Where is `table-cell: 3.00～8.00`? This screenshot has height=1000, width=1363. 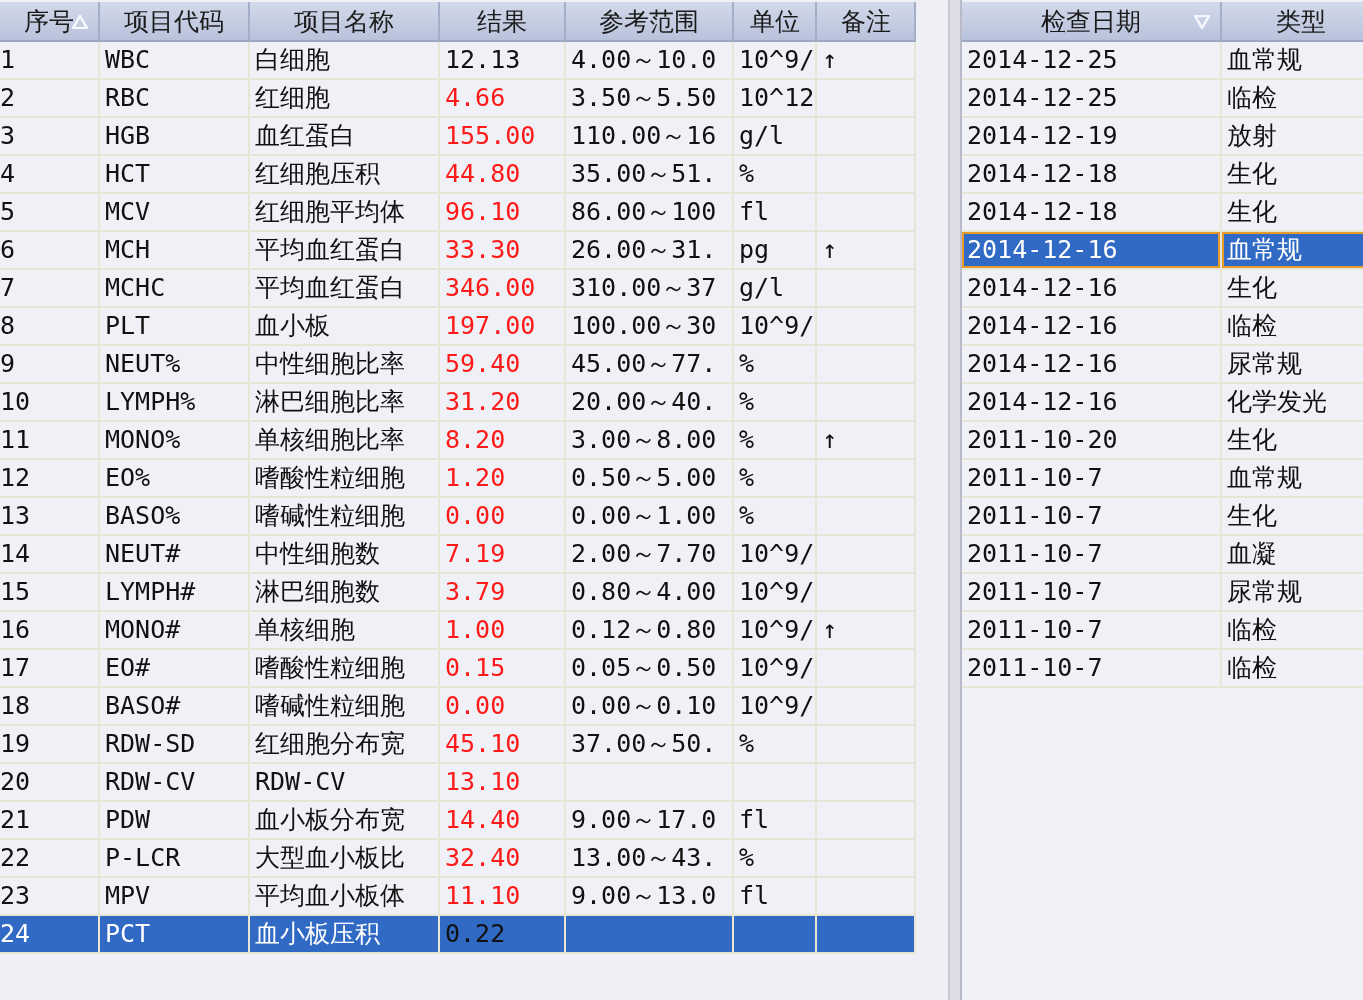 table-cell: 3.00～8.00 is located at coordinates (650, 441).